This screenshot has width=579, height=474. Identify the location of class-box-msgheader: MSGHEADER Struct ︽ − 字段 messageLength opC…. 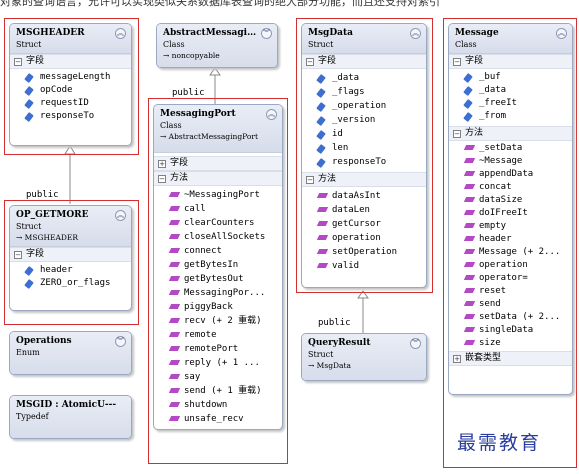
(70, 84).